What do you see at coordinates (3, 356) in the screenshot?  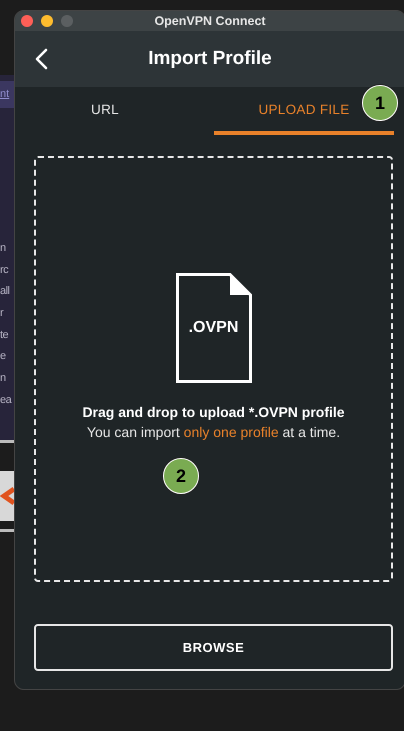 I see `text-fragment: e` at bounding box center [3, 356].